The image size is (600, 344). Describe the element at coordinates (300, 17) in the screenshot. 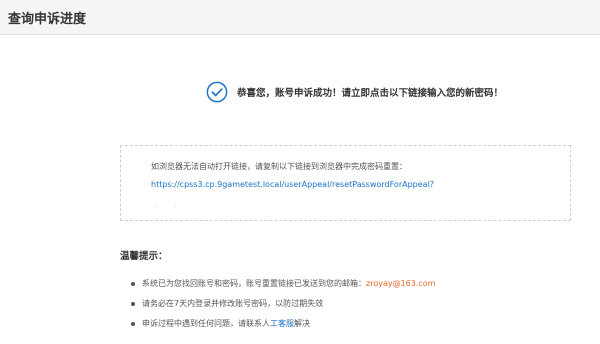

I see `page-header: 查询申诉进度` at that location.